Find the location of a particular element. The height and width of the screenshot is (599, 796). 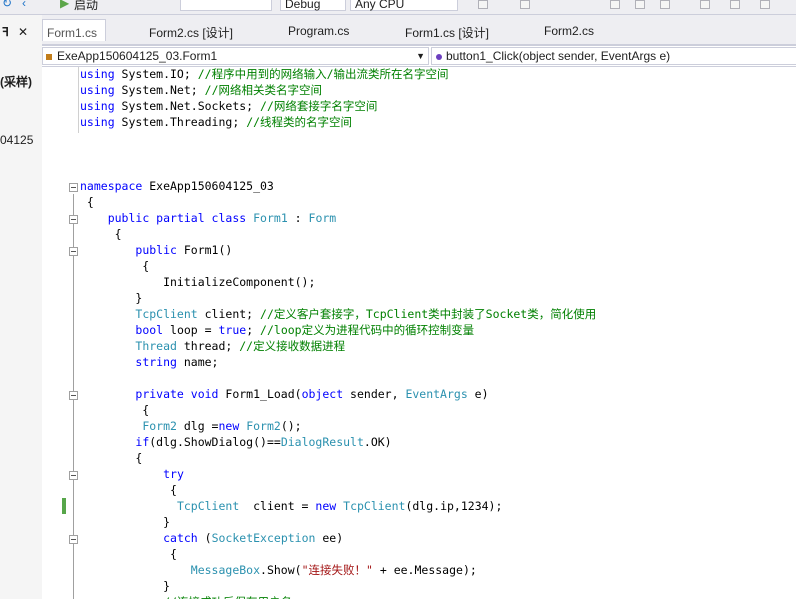

close-icon: ✕ is located at coordinates (23, 32).